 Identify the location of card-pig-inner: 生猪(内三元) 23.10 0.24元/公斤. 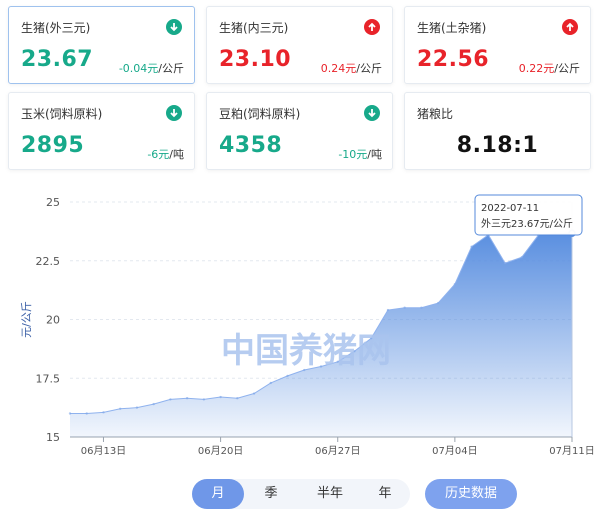
(299, 45).